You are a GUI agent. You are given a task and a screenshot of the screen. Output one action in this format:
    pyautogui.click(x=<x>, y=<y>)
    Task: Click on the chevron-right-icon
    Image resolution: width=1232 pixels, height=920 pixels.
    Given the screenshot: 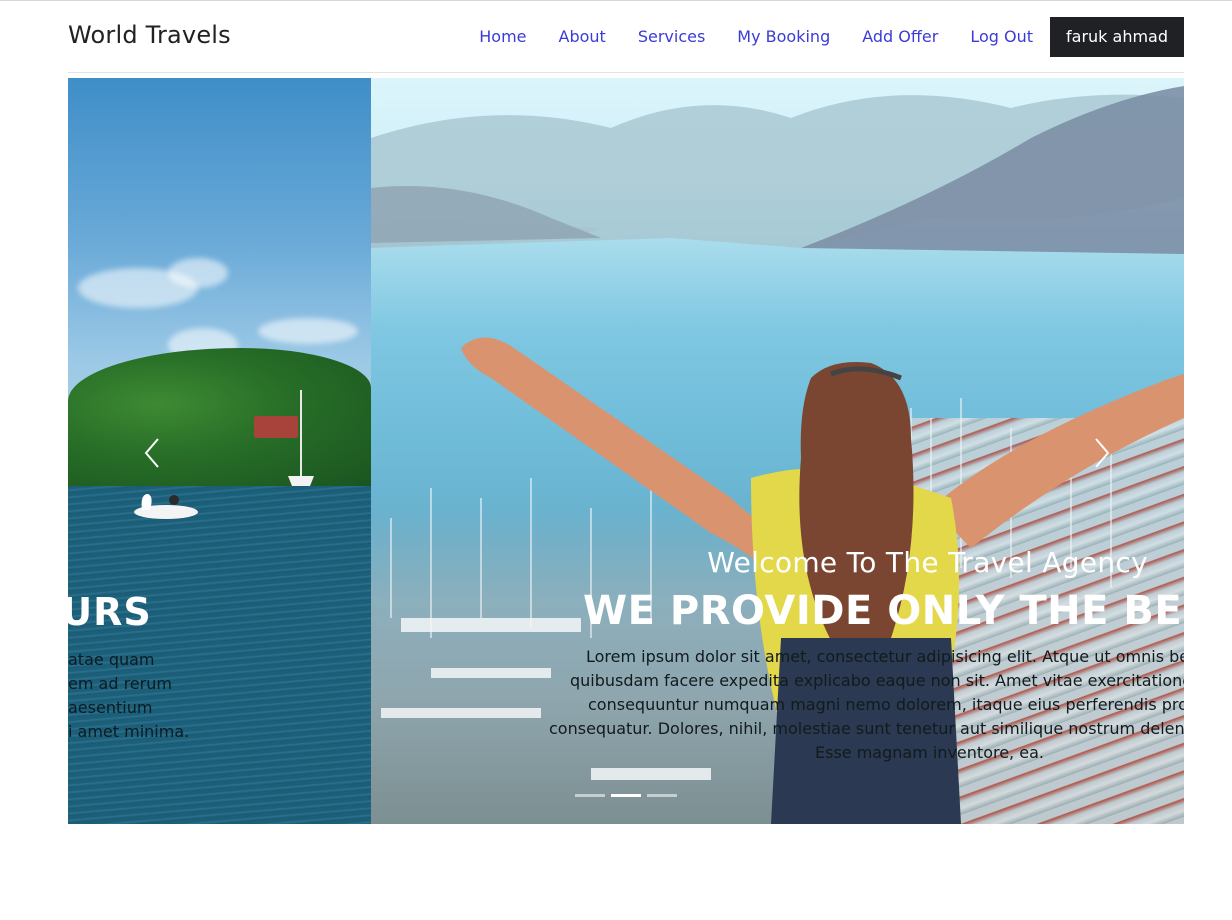 What is the action you would take?
    pyautogui.click(x=1102, y=453)
    